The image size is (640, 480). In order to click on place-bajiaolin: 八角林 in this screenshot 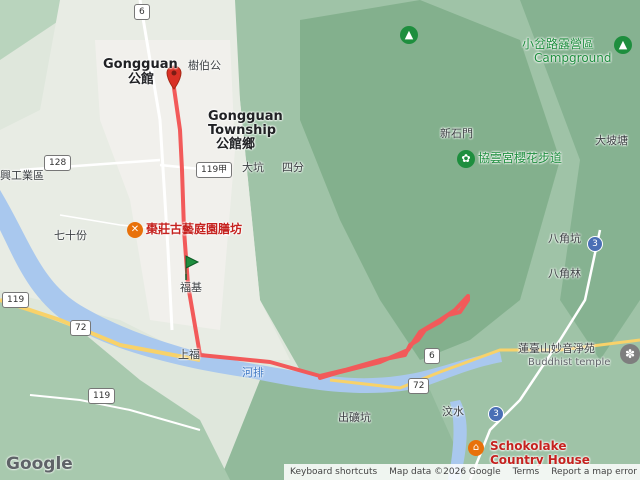, I will do `click(564, 273)`.